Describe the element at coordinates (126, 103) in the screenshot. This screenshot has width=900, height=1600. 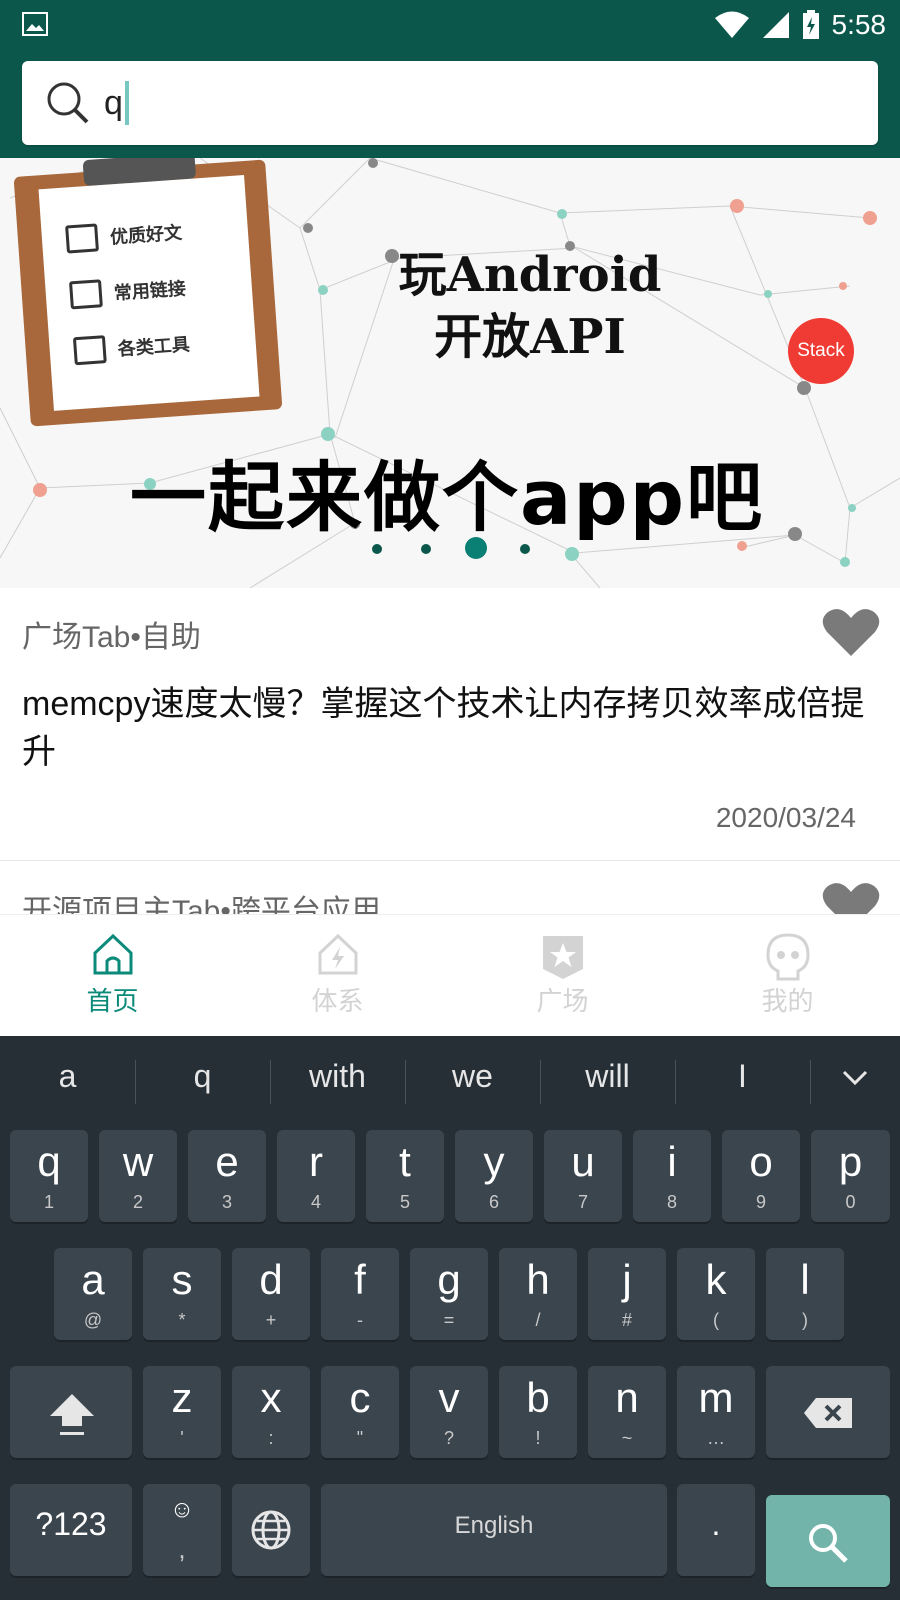
I see `text-caret` at that location.